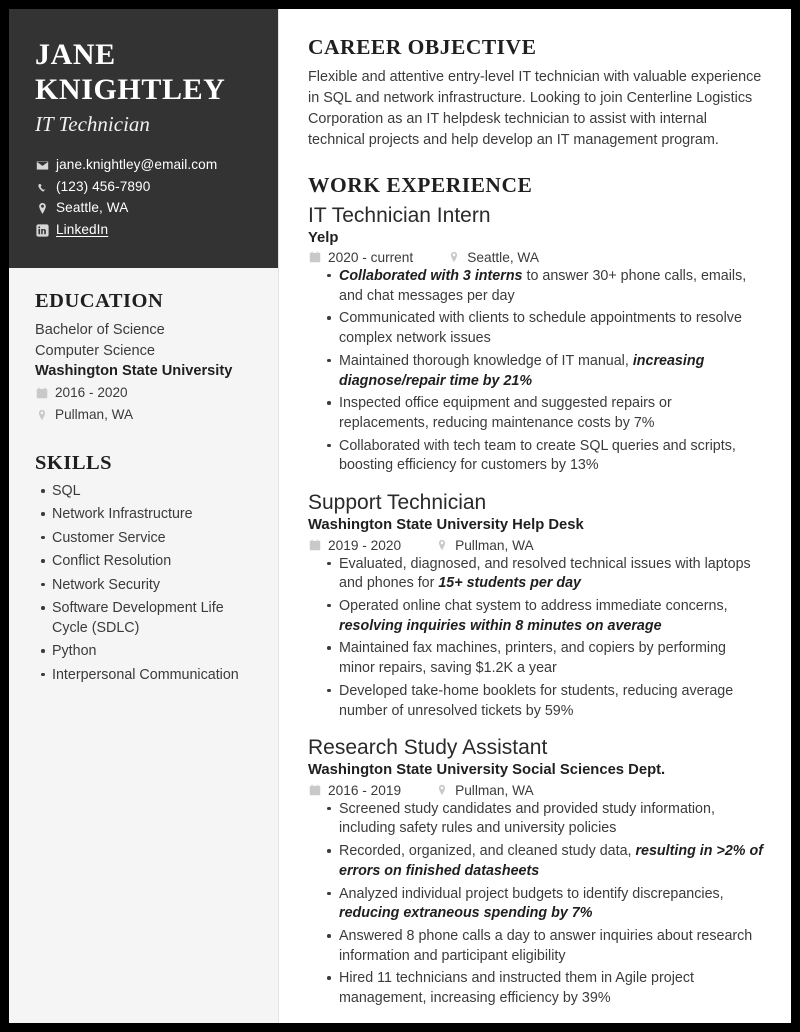  I want to click on contact-location-text: Seattle, WA, so click(92, 208).